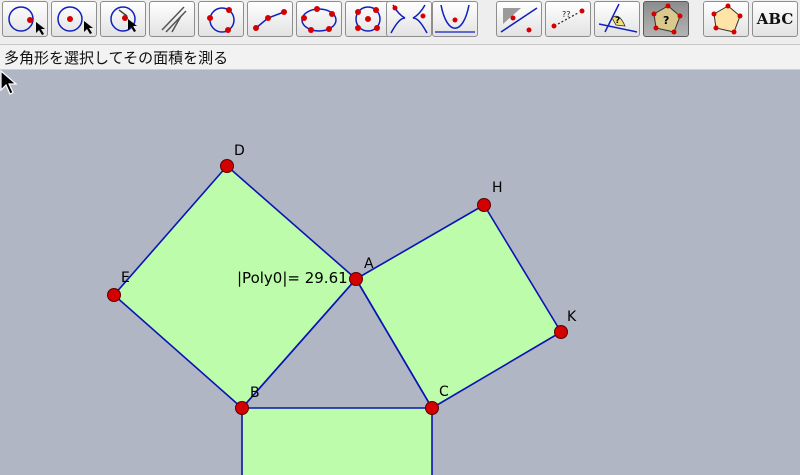 The image size is (800, 475). What do you see at coordinates (356, 279) in the screenshot?
I see `point-A` at bounding box center [356, 279].